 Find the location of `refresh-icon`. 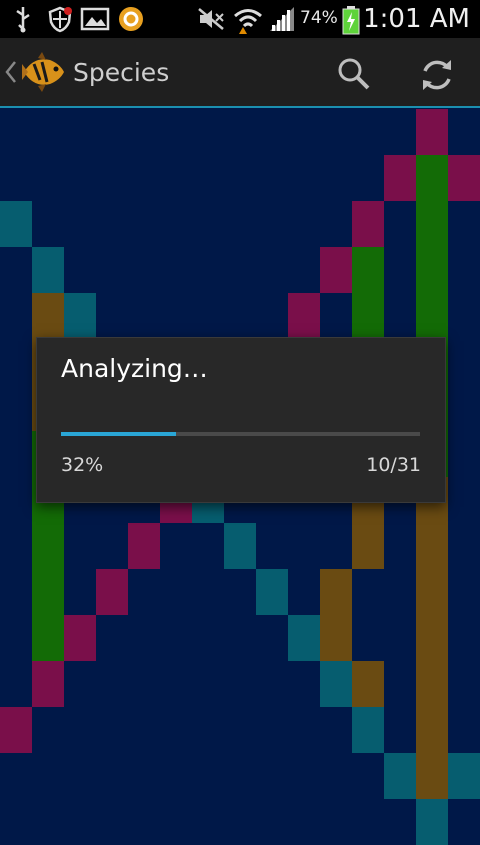

refresh-icon is located at coordinates (437, 77).